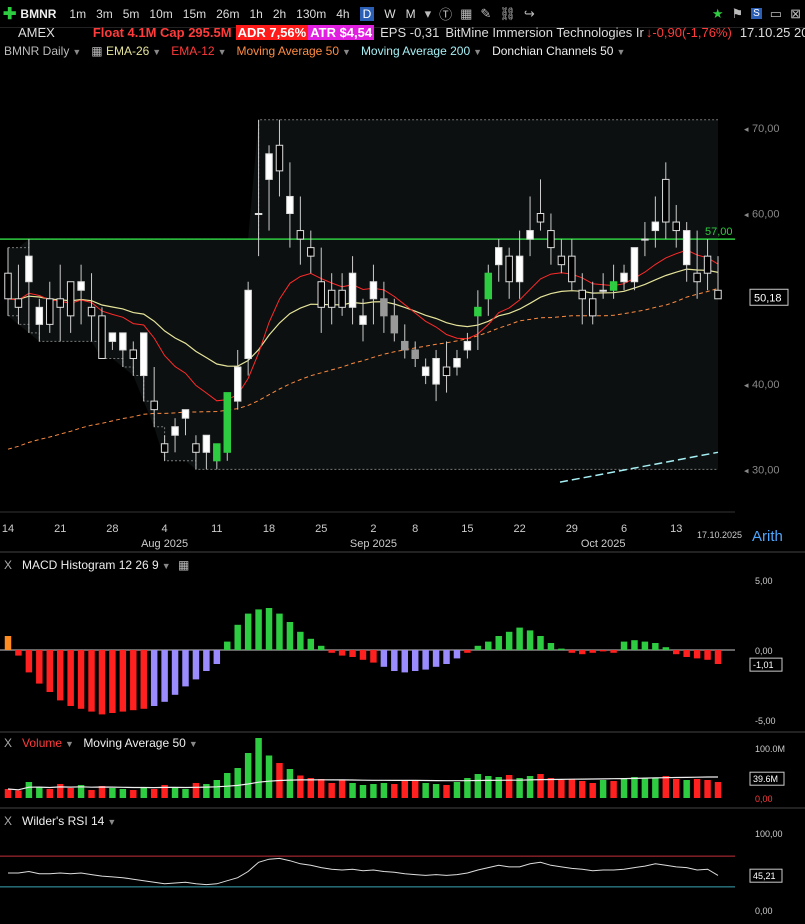 The image size is (805, 924). What do you see at coordinates (507, 14) in the screenshot?
I see `link-icon: ⛓` at bounding box center [507, 14].